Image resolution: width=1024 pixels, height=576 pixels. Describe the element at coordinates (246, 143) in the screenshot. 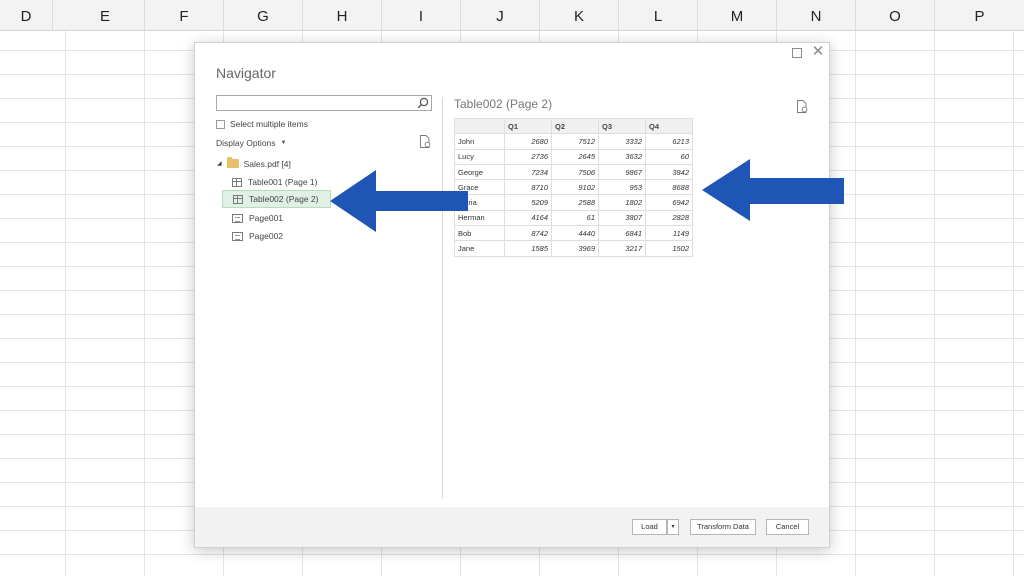

I see `display-options-label: Display Options` at that location.